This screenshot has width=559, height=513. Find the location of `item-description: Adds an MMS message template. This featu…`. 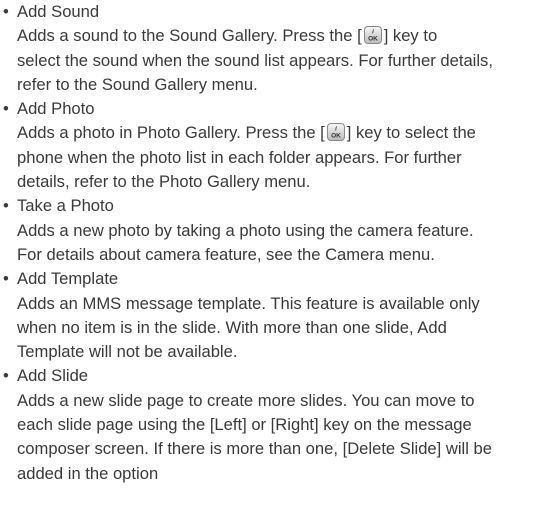

item-description: Adds an MMS message template. This featu… is located at coordinates (248, 327).